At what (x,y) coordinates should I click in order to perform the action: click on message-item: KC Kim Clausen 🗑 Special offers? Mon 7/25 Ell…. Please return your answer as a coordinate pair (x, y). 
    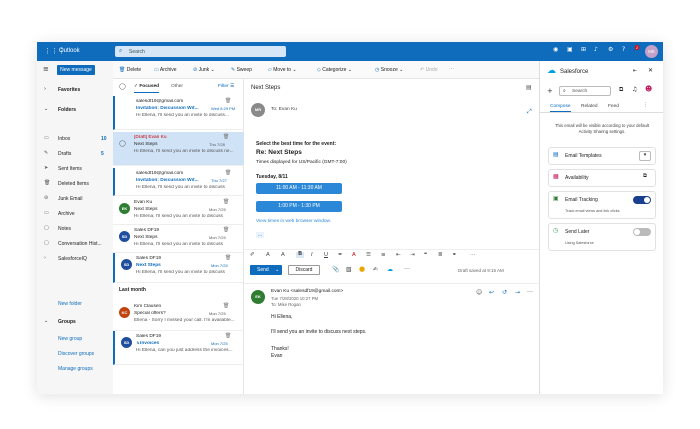
    Looking at the image, I should click on (178, 316).